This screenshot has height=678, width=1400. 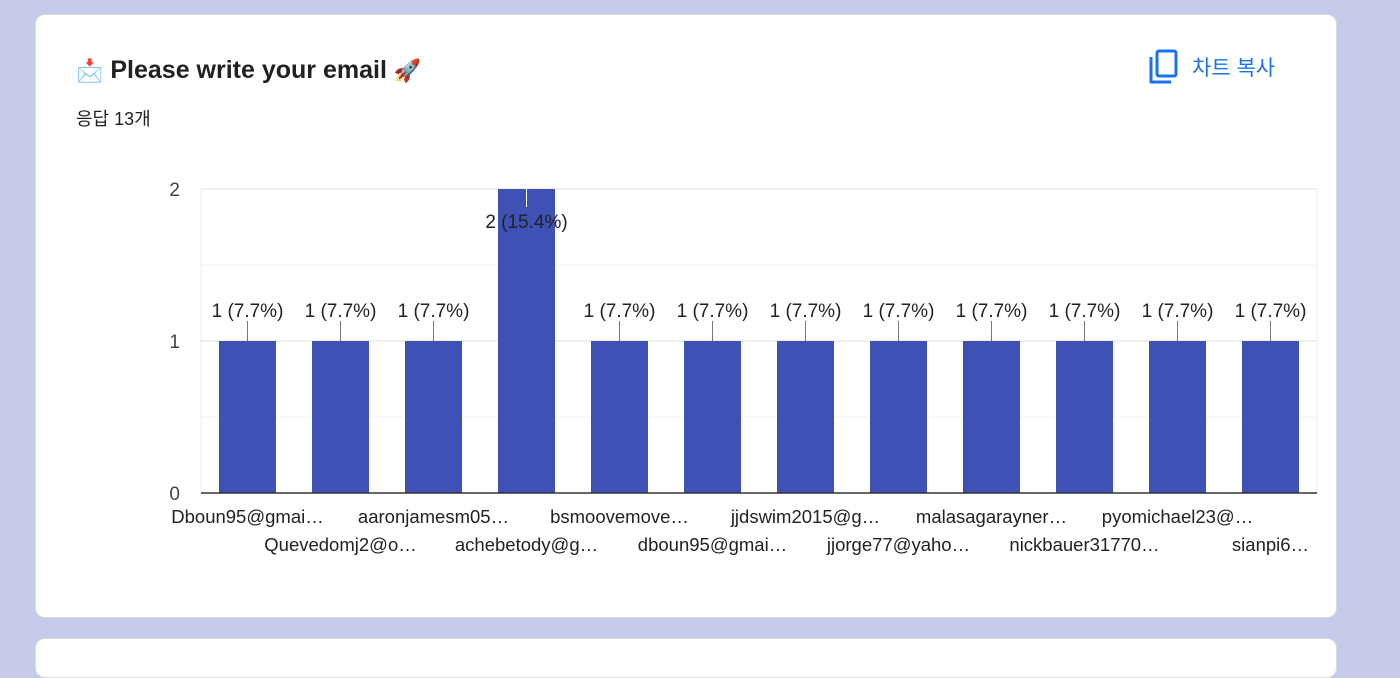 What do you see at coordinates (174, 342) in the screenshot?
I see `y-tick-label: 1` at bounding box center [174, 342].